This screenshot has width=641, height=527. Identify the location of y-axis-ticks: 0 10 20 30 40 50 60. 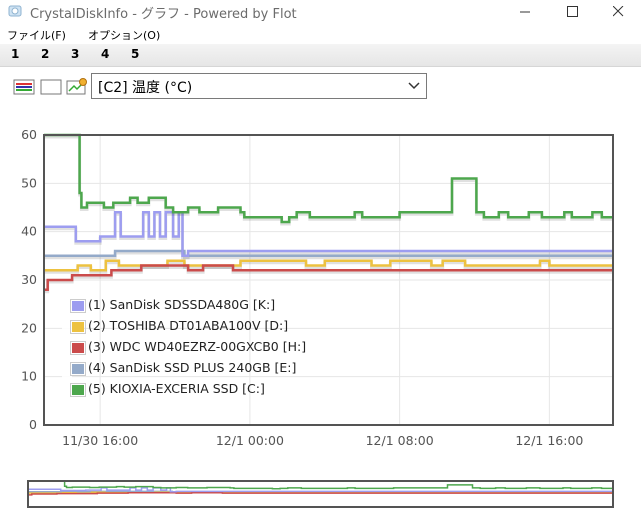
(29, 279).